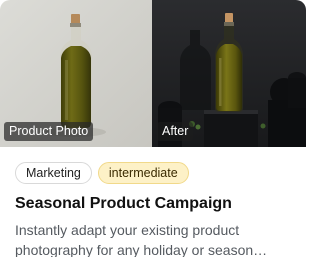 The image size is (320, 257). I want to click on tag-list: Marketing intermediate, so click(102, 173).